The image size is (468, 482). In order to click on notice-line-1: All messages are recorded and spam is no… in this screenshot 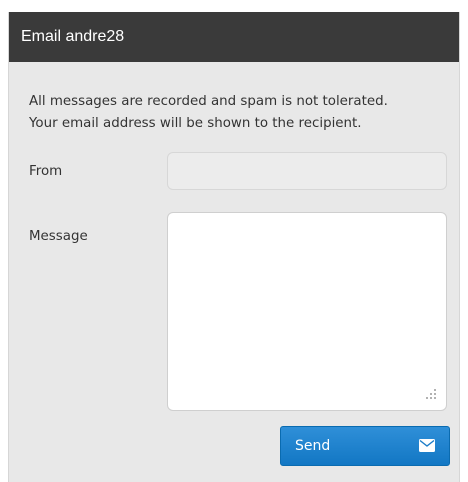, I will do `click(208, 101)`.